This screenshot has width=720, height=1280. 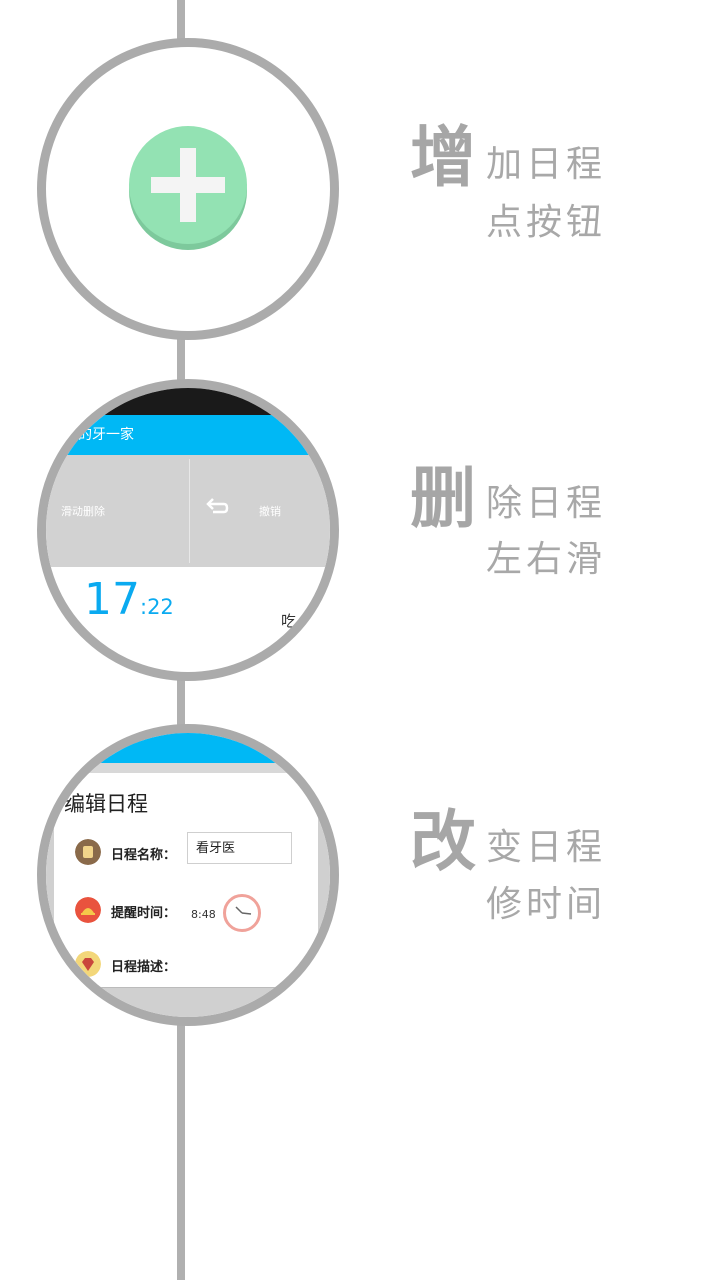 I want to click on dialog-divider, so click(x=186, y=987).